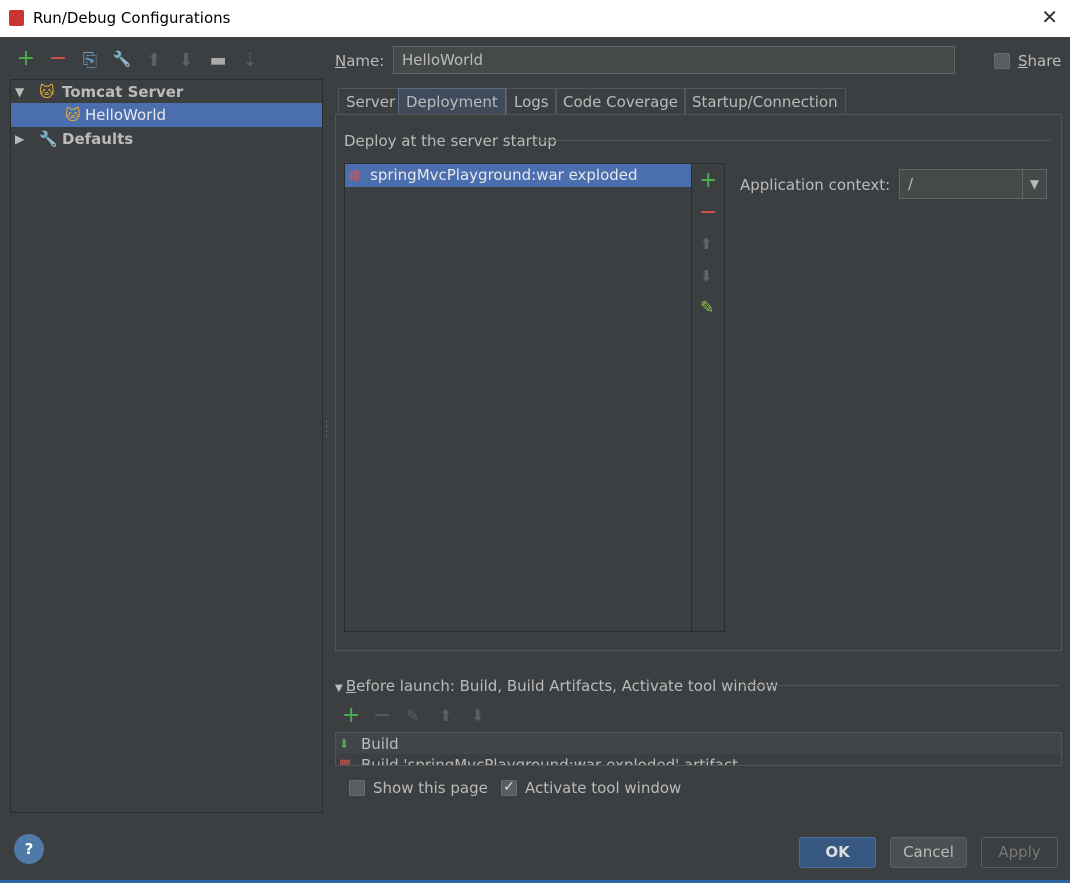  Describe the element at coordinates (1049, 17) in the screenshot. I see `close-button: ✕` at that location.